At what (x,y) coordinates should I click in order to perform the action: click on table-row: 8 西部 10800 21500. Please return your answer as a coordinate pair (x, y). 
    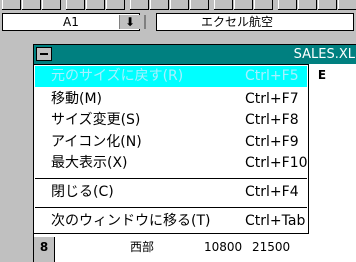
    Looking at the image, I should click on (195, 249).